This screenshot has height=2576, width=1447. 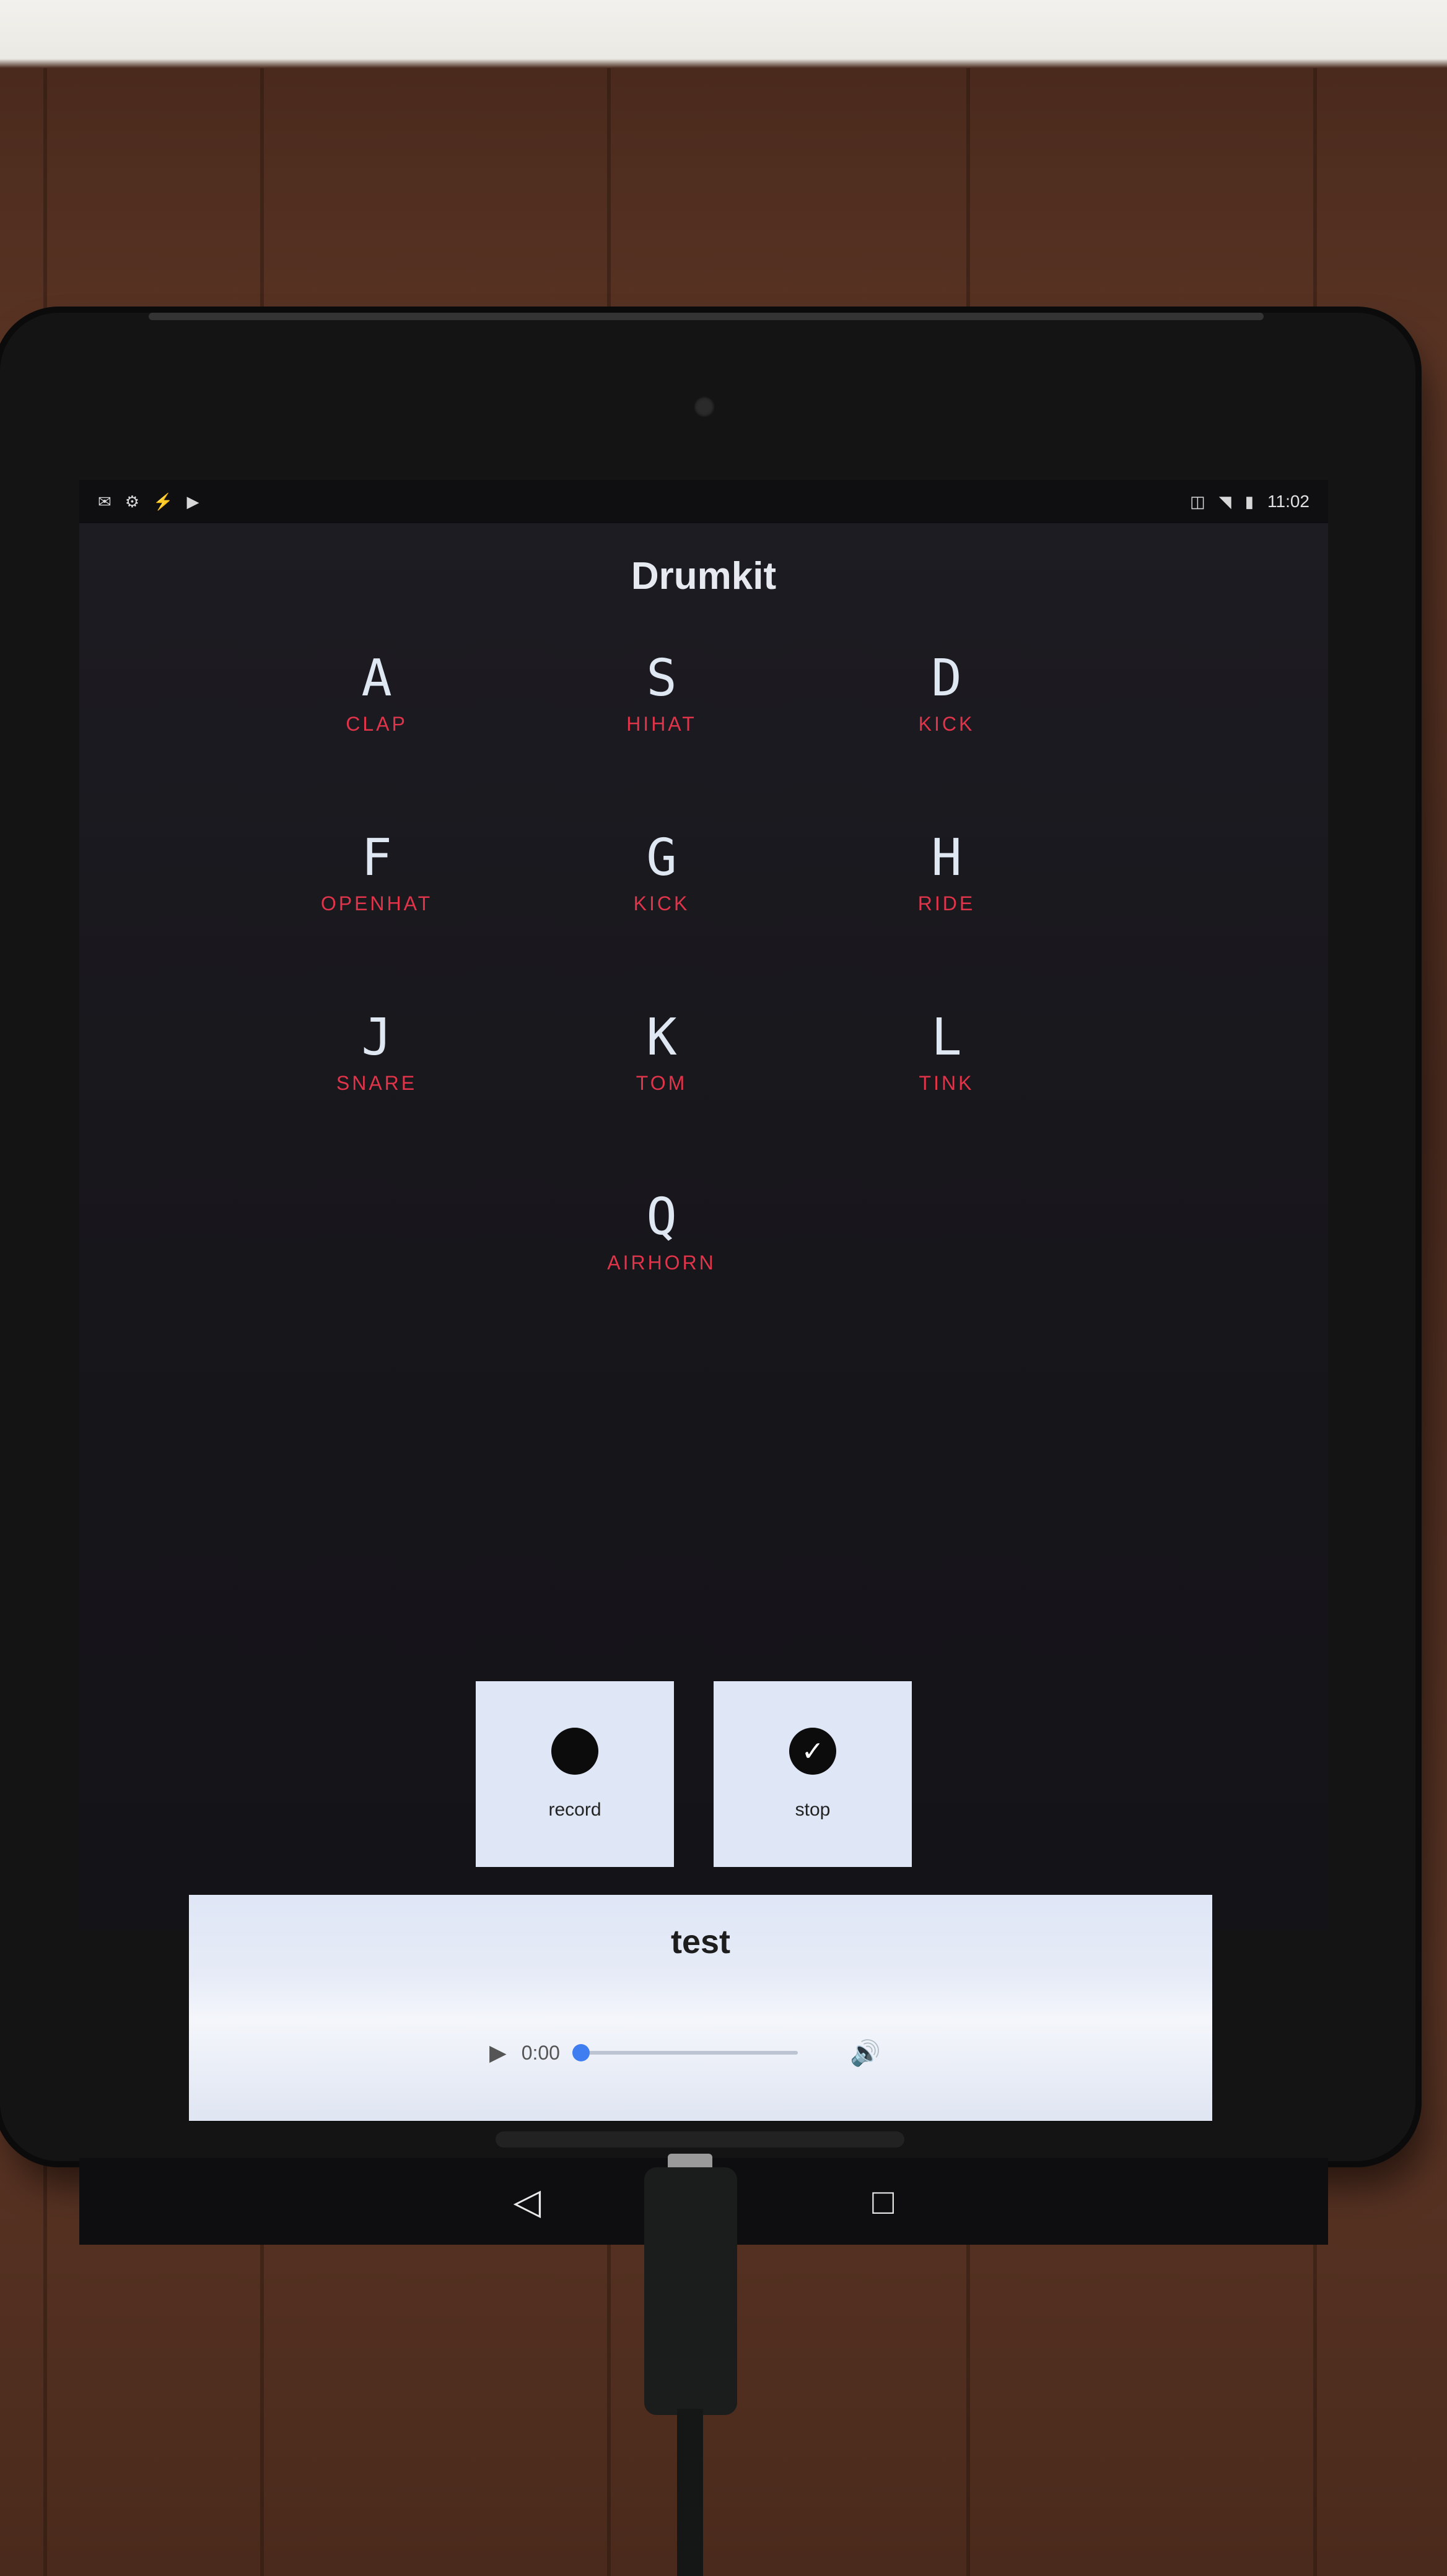 I want to click on drum-key-g: G KICK, so click(x=661, y=923).